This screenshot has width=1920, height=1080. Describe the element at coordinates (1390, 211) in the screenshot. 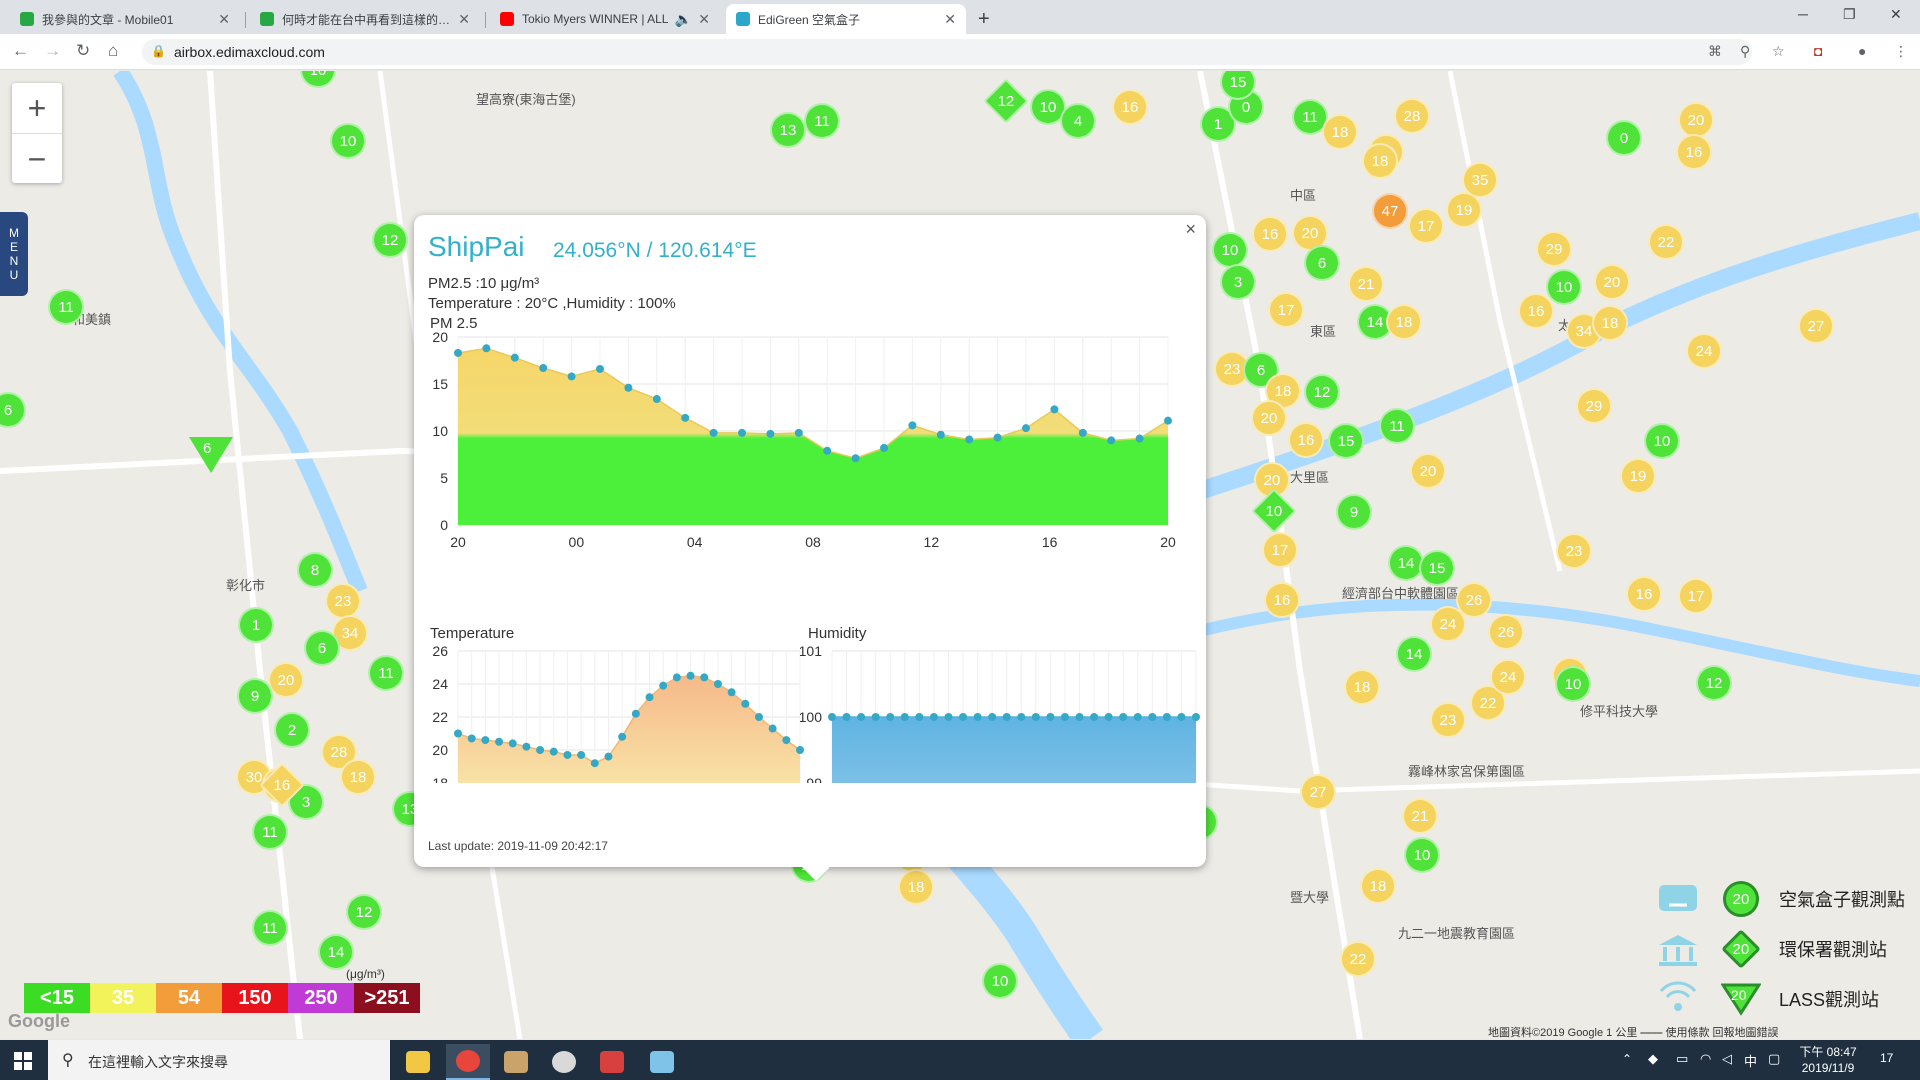

I see `airbox-station-marker: 47` at that location.